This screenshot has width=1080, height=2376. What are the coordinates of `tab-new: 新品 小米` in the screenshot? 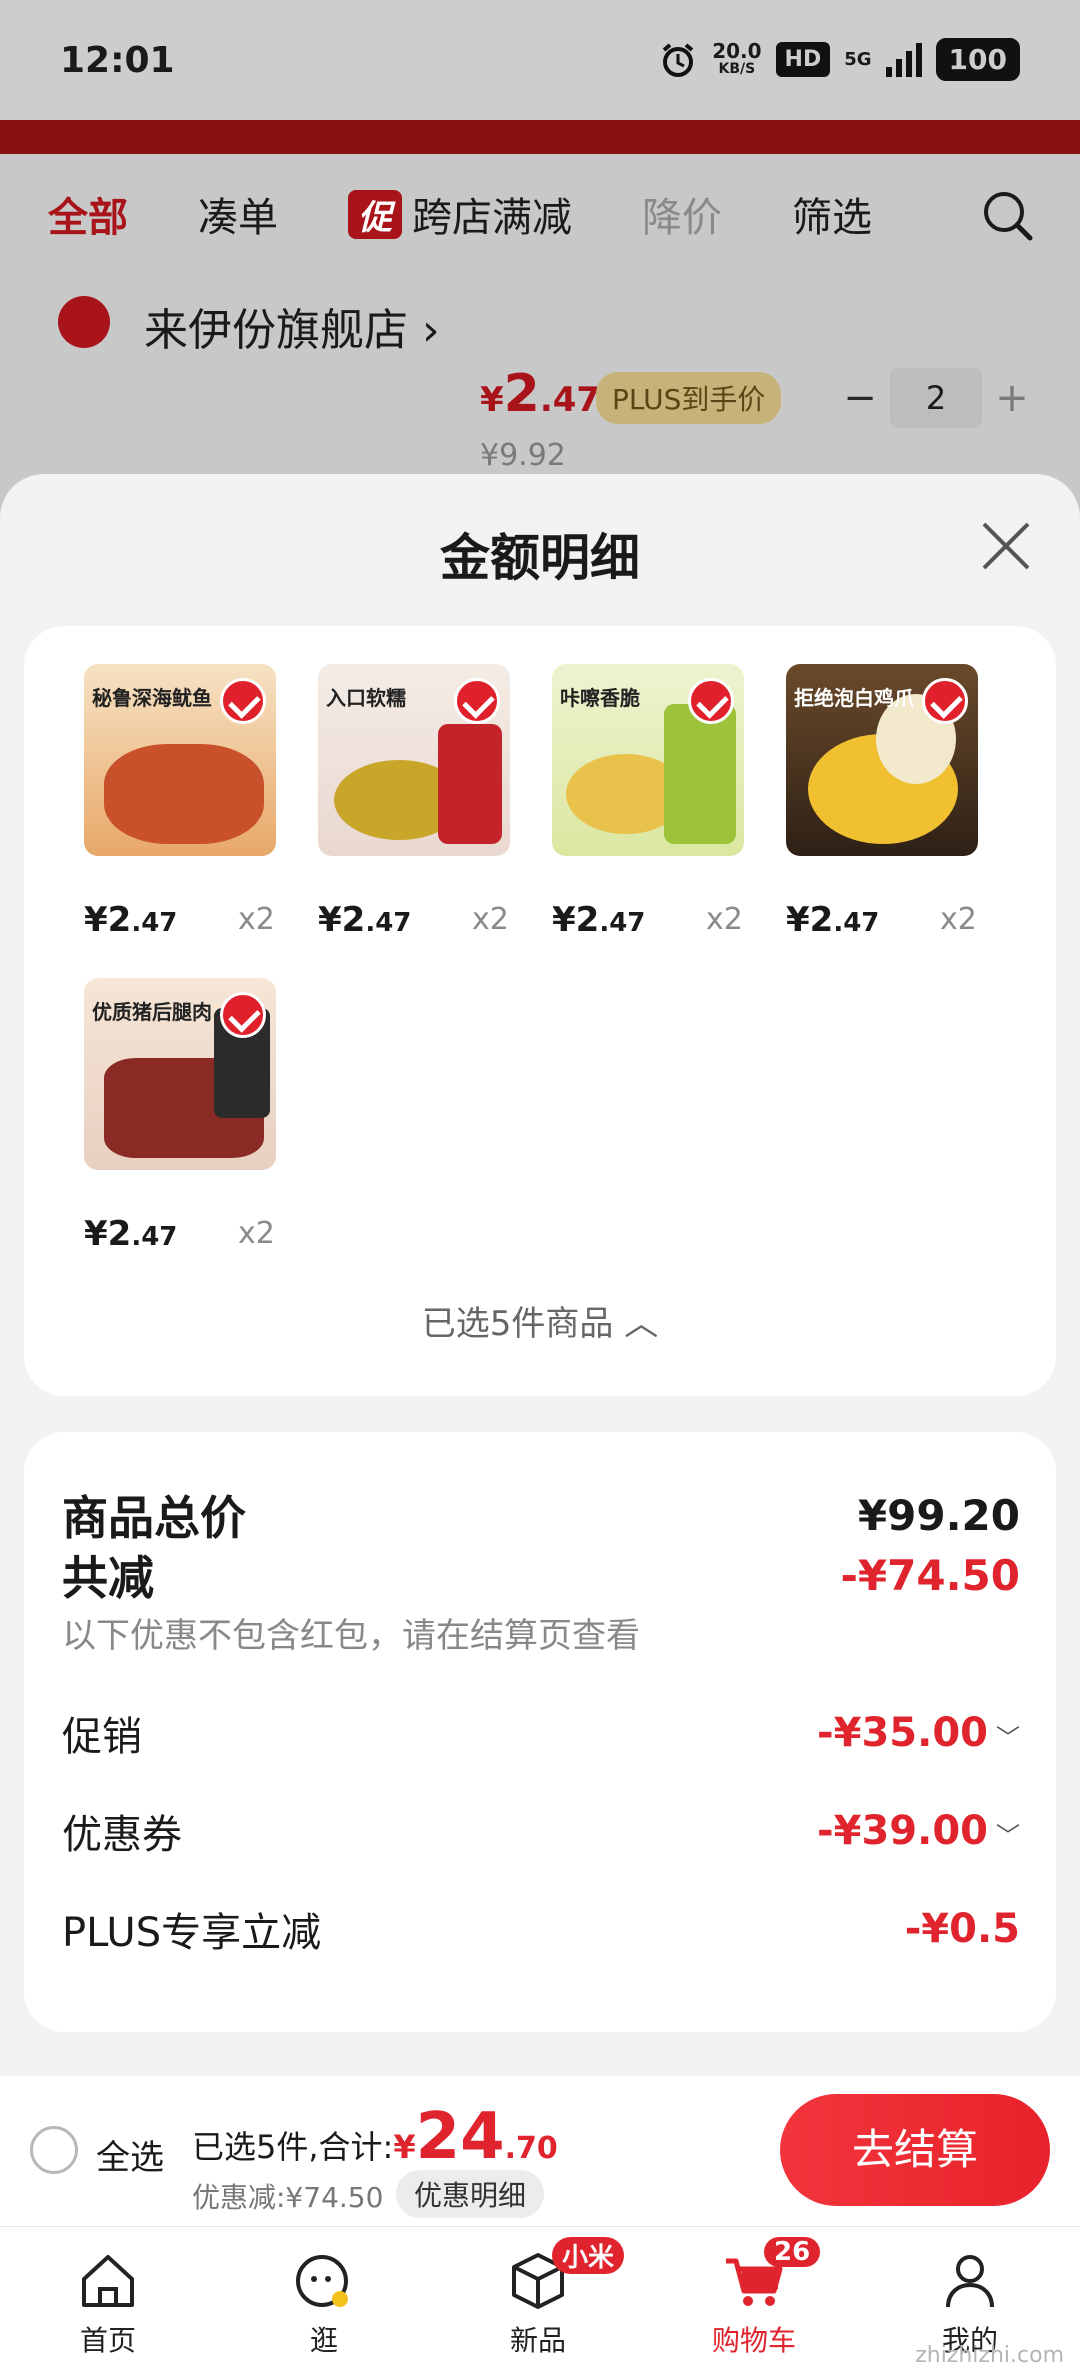 It's located at (538, 2298).